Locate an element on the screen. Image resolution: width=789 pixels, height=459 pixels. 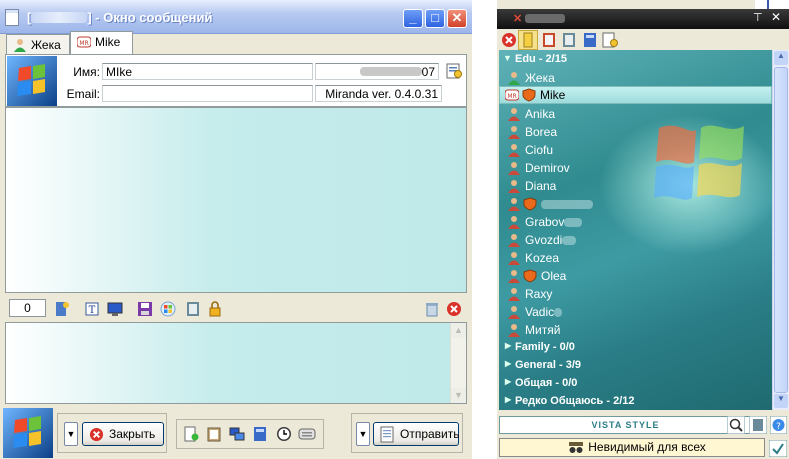
contact-row: Demirov is located at coordinates (635, 168).